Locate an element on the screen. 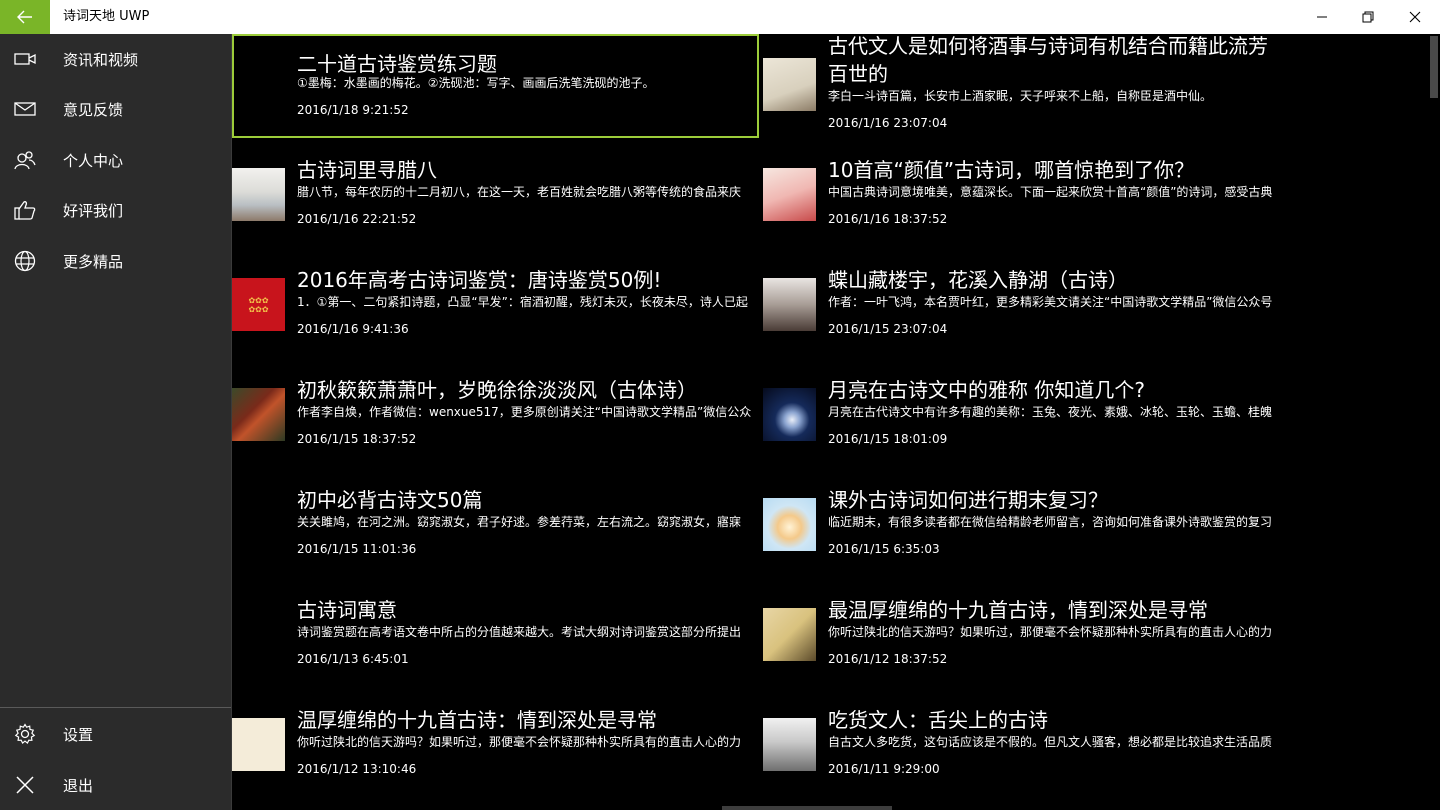  article-summary: 诗词鉴赏题在高考语文卷中所占的分值越来越大。考试大纲对诗词鉴赏这部分所提出 is located at coordinates (519, 632).